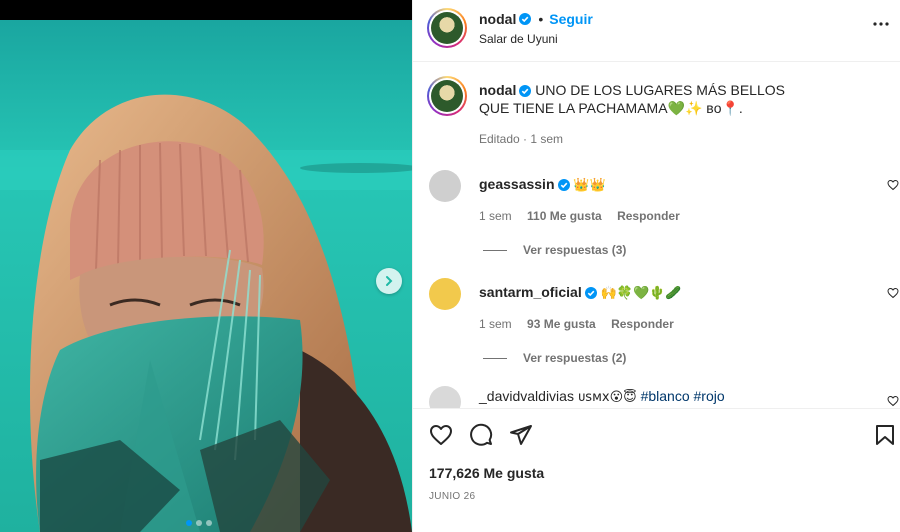 This screenshot has height=532, width=900. Describe the element at coordinates (452, 496) in the screenshot. I see `post-date: JUNIO 26` at that location.